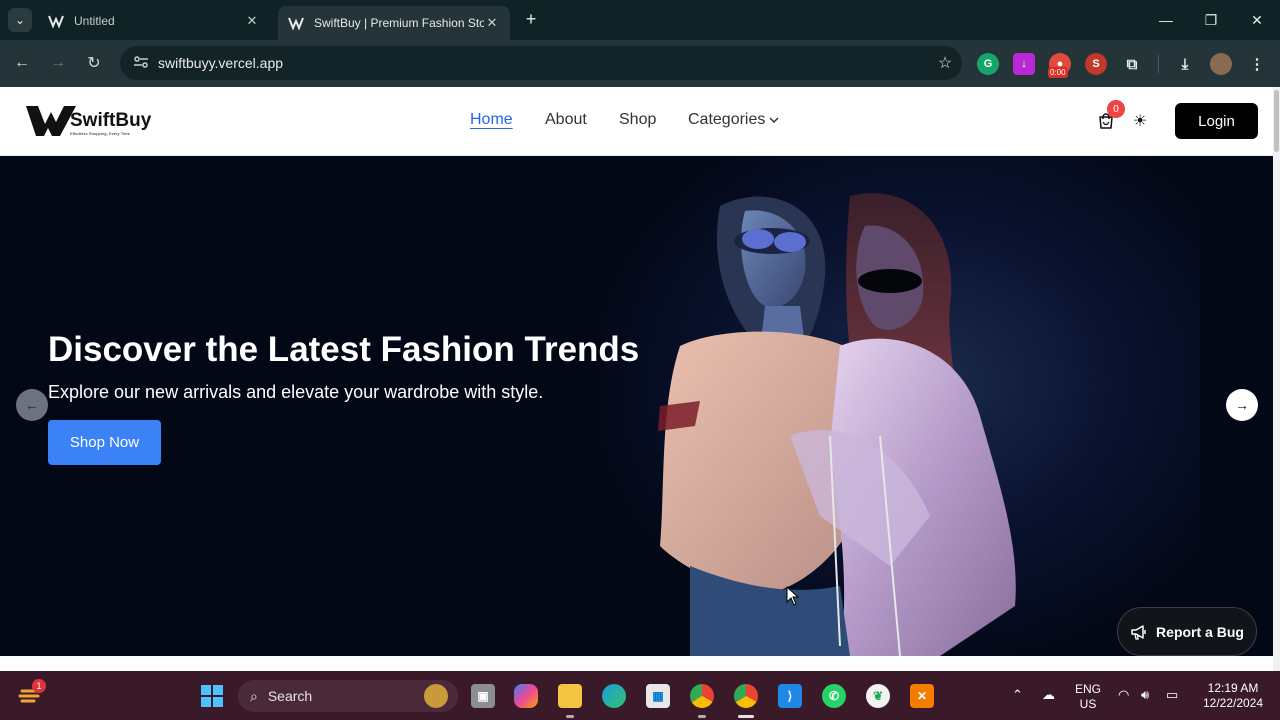 The height and width of the screenshot is (720, 1280). I want to click on login-button: Login, so click(1216, 121).